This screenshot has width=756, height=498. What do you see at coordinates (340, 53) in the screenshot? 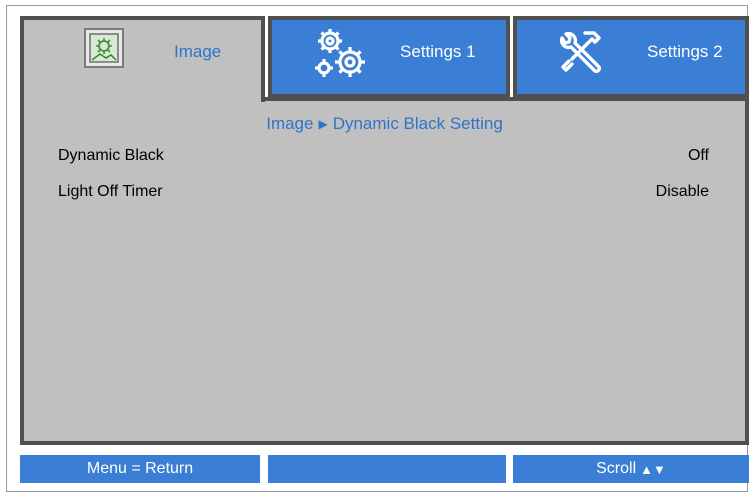
I see `gears-icon` at bounding box center [340, 53].